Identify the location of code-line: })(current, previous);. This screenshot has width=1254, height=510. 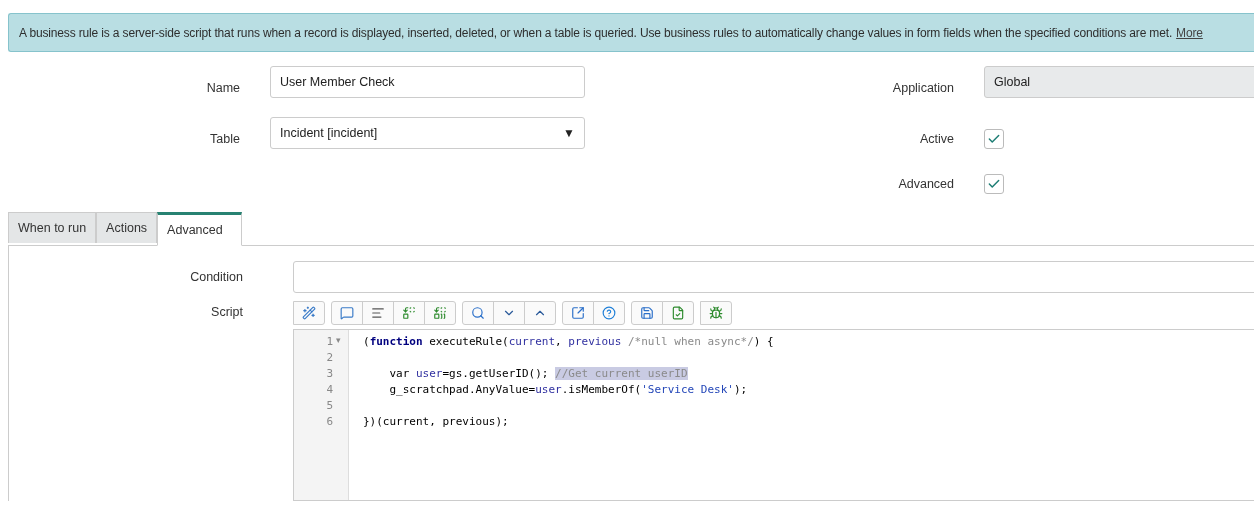
(436, 421).